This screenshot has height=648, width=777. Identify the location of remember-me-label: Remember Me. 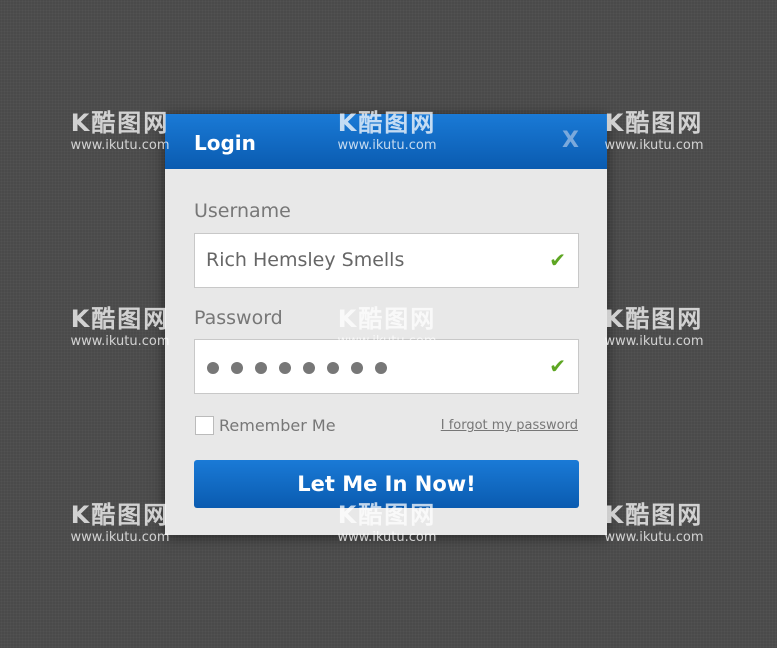
(277, 425).